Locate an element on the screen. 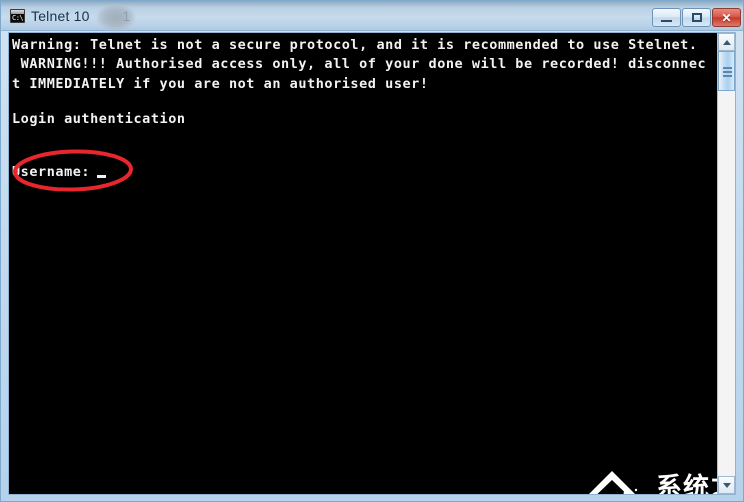  redacted-ip-blur is located at coordinates (116, 17).